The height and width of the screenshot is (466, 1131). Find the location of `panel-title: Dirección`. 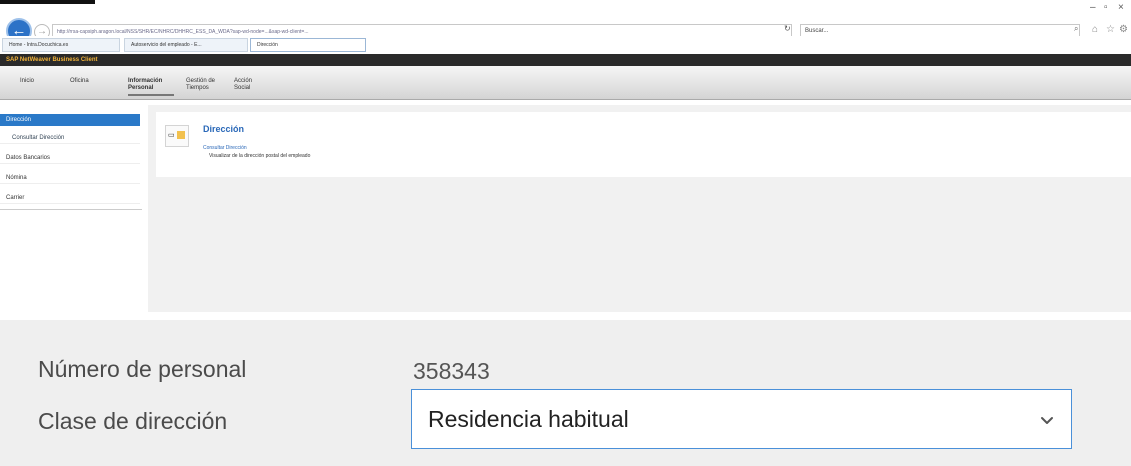

panel-title: Dirección is located at coordinates (224, 129).